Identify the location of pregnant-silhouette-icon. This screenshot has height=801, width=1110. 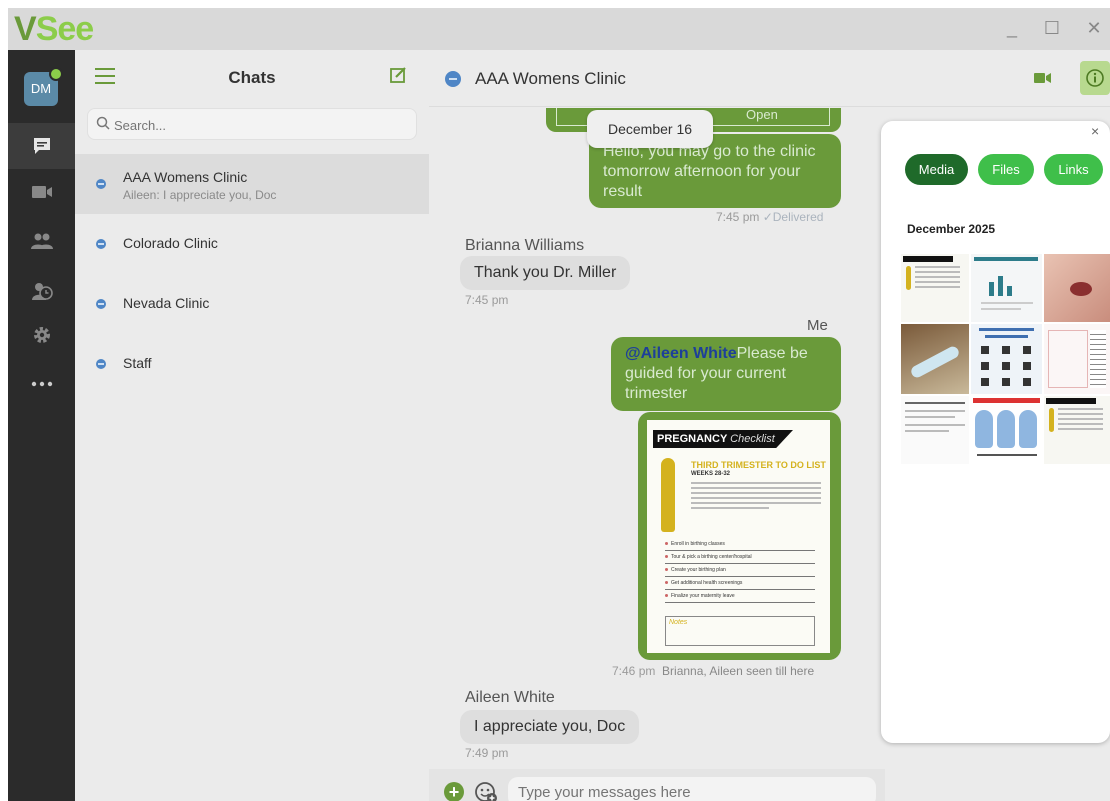
(668, 495).